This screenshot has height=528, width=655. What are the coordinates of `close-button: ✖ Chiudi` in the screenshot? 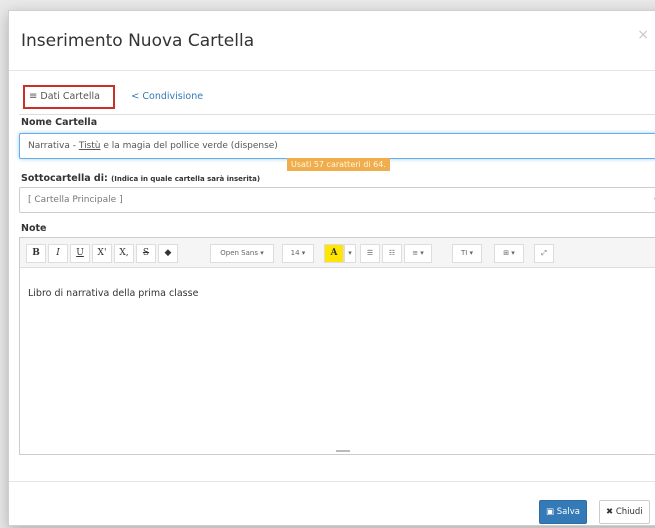 It's located at (624, 512).